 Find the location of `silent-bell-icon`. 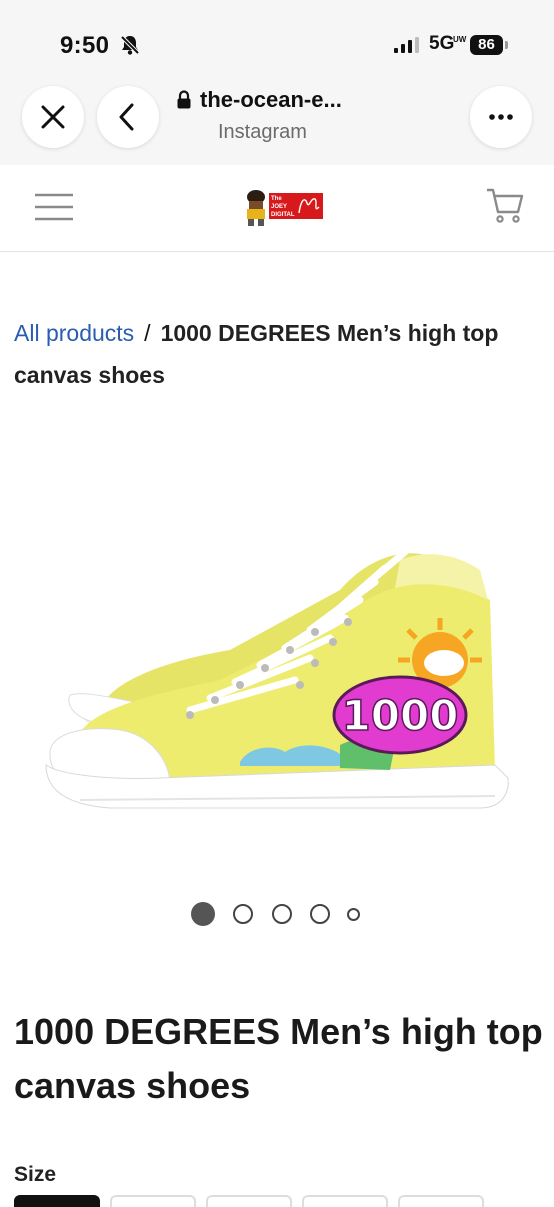

silent-bell-icon is located at coordinates (130, 45).